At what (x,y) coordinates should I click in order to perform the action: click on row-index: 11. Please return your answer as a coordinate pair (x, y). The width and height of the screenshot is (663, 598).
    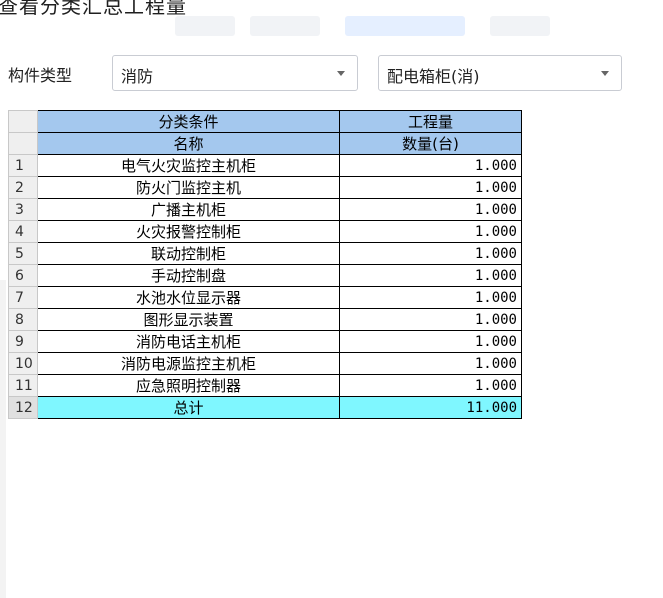
    Looking at the image, I should click on (23, 385).